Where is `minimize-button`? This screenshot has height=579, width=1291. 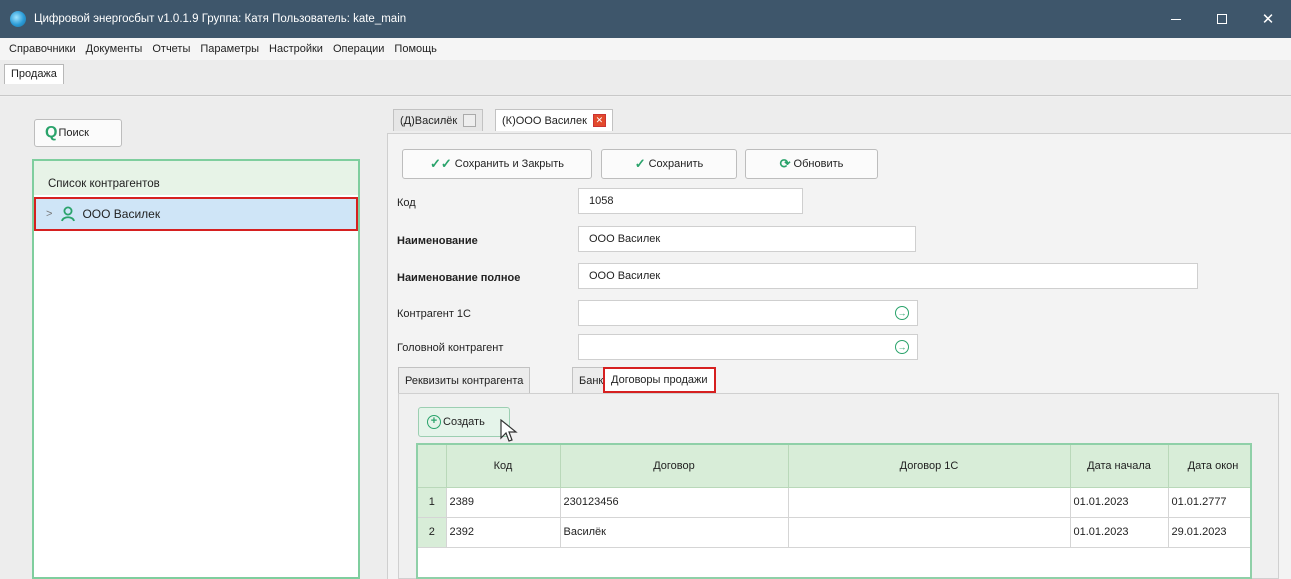
minimize-button is located at coordinates (1176, 19).